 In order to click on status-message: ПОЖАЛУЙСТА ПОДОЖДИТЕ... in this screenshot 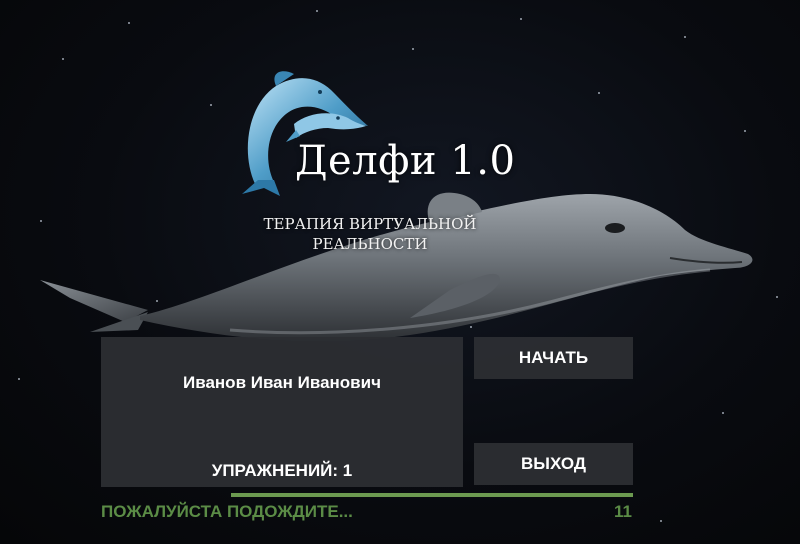, I will do `click(227, 511)`.